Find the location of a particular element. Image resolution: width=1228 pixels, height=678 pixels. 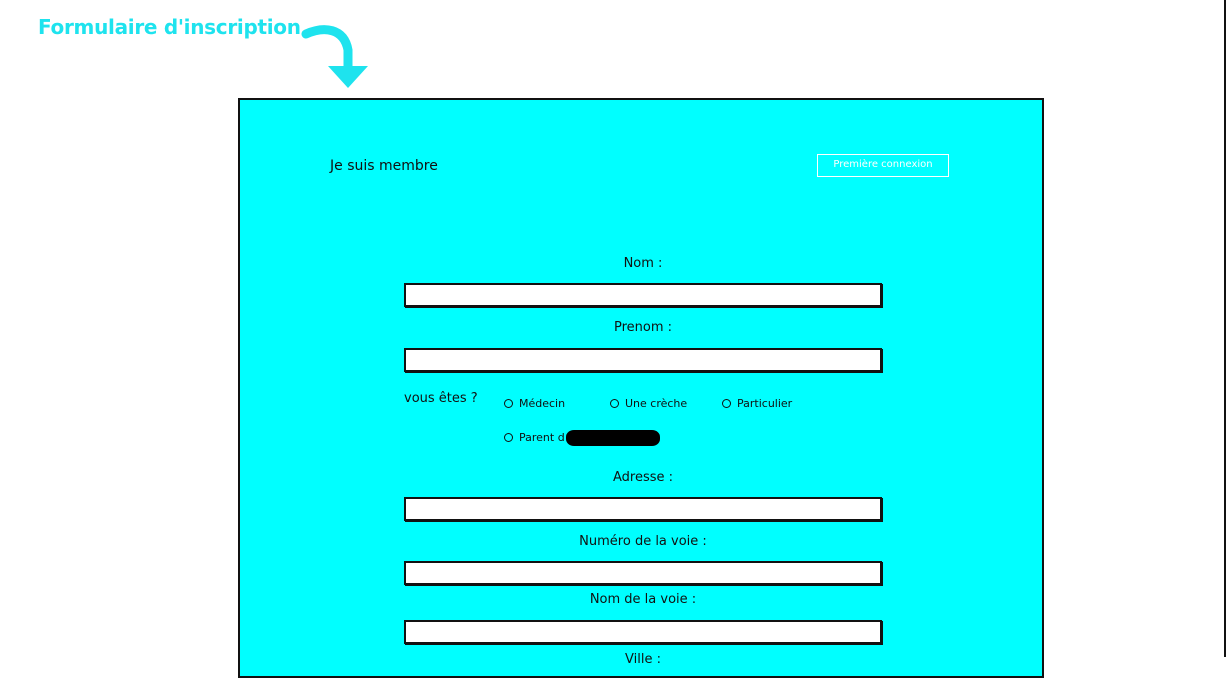

radio-option-parent: Parent d is located at coordinates (534, 437).